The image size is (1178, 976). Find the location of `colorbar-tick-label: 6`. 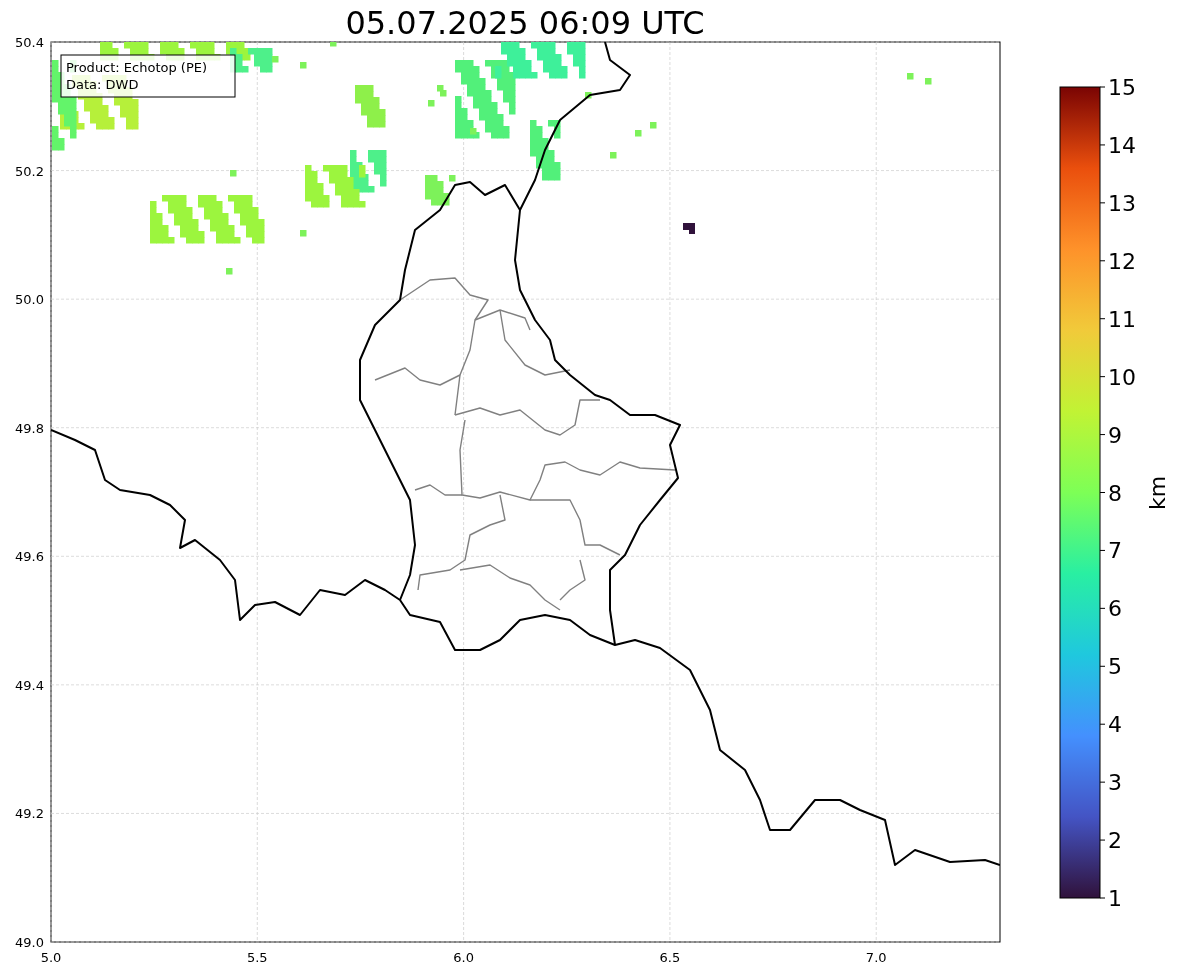

colorbar-tick-label: 6 is located at coordinates (1115, 609).